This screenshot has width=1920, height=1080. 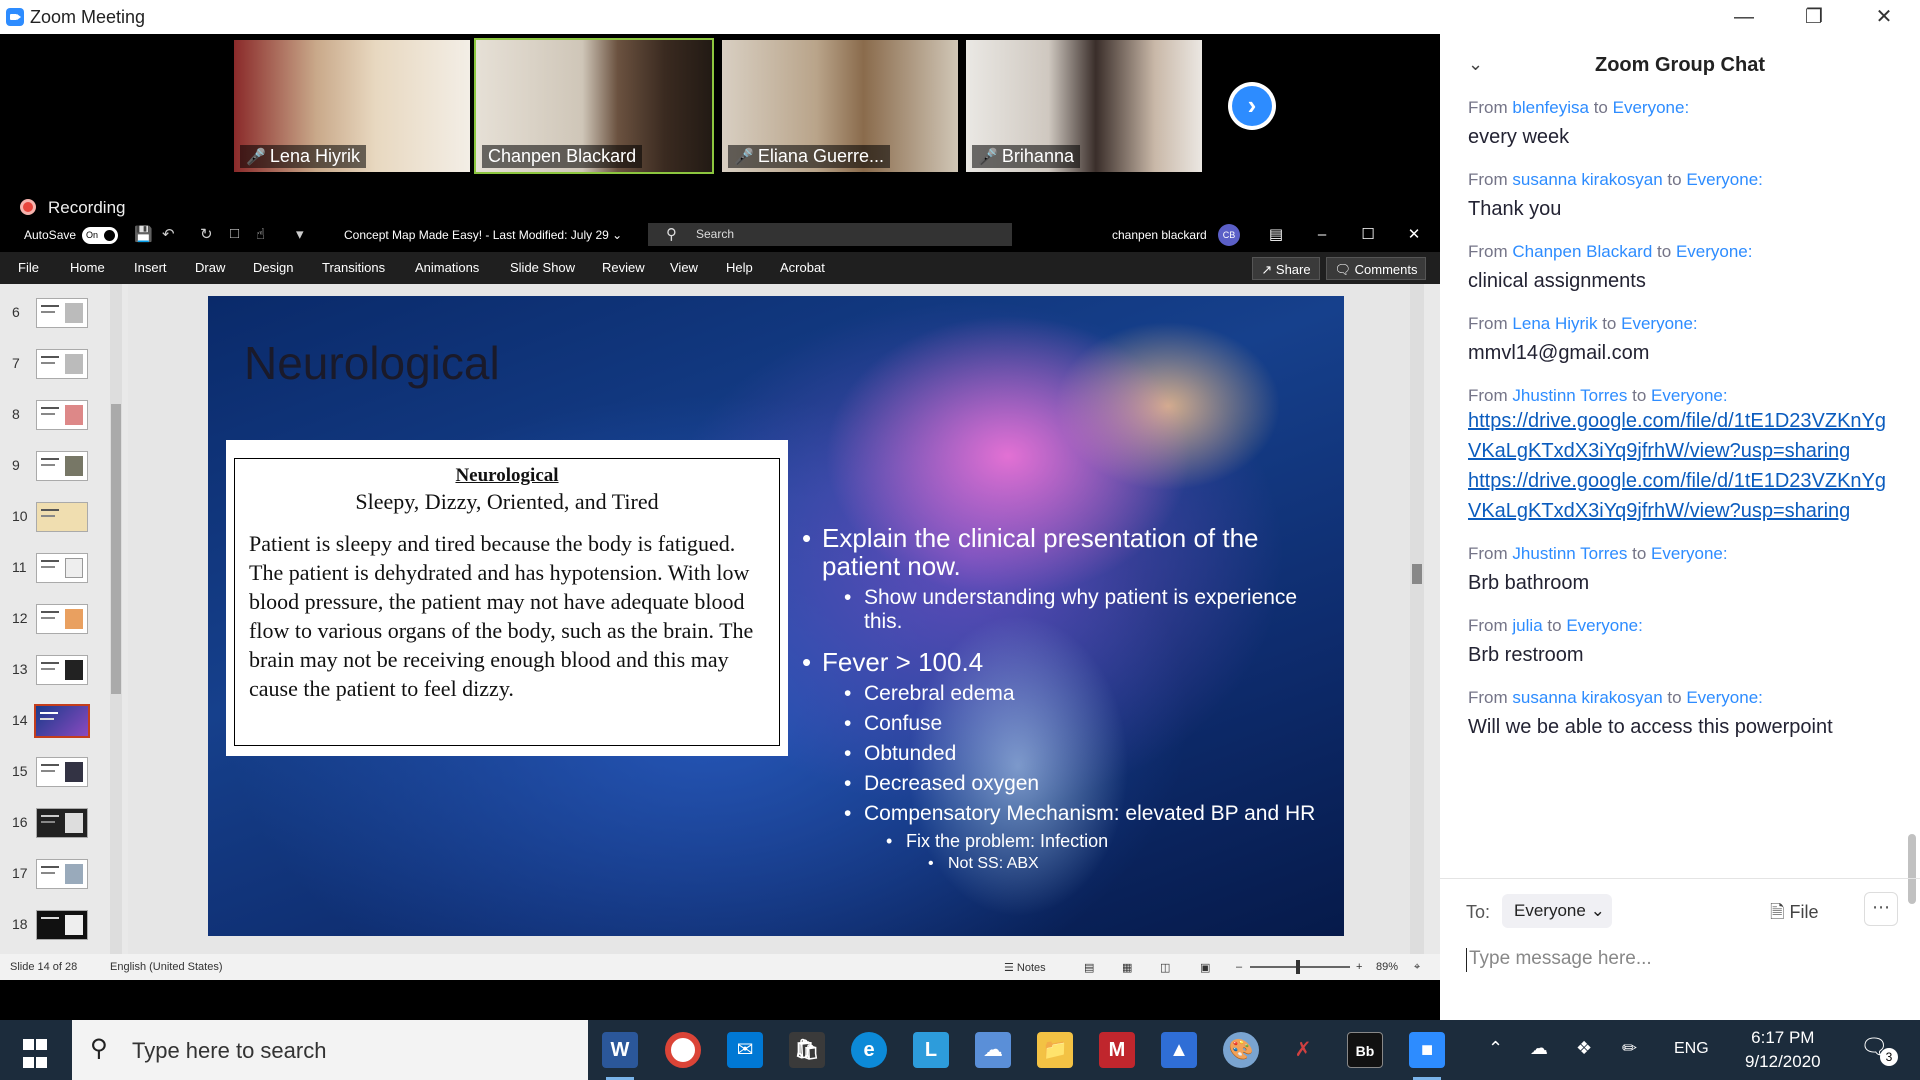 What do you see at coordinates (683, 1050) in the screenshot?
I see `chrome-icon` at bounding box center [683, 1050].